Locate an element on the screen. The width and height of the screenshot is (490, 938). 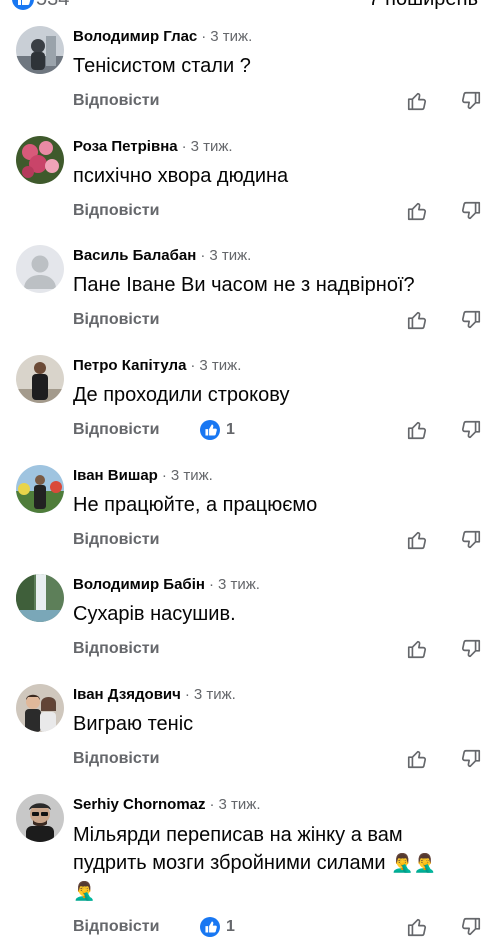
comment-text-line: Мільярди переписав на жінку а вам is located at coordinates (238, 835).